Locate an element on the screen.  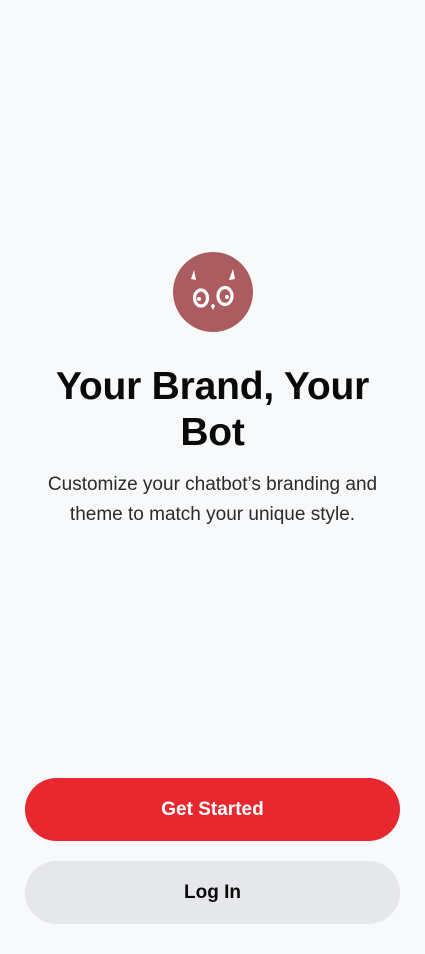
brand-logo is located at coordinates (212, 292).